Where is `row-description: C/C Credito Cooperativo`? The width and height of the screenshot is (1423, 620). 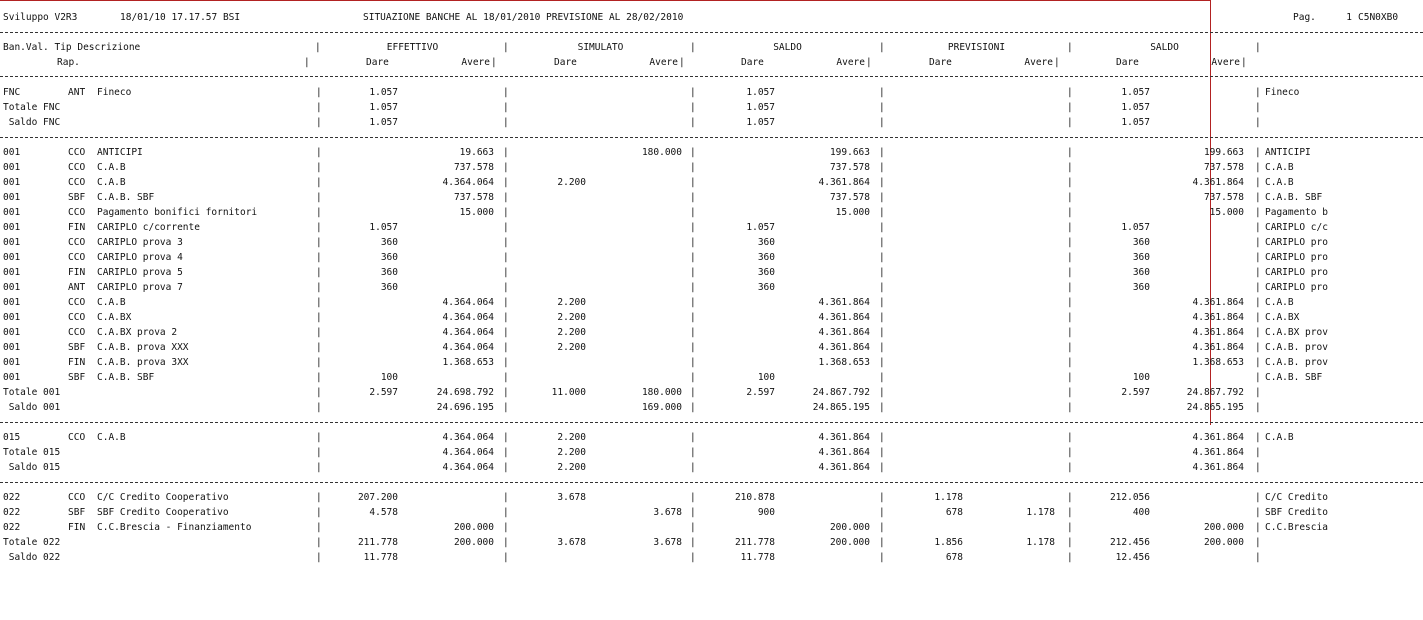 row-description: C/C Credito Cooperativo is located at coordinates (163, 497).